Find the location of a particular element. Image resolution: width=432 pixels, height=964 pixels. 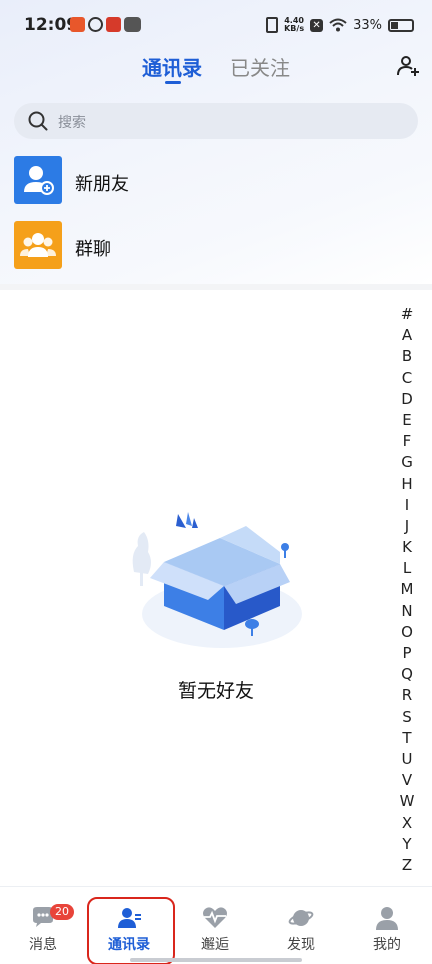

alpha-index-letter: U is located at coordinates (407, 759).